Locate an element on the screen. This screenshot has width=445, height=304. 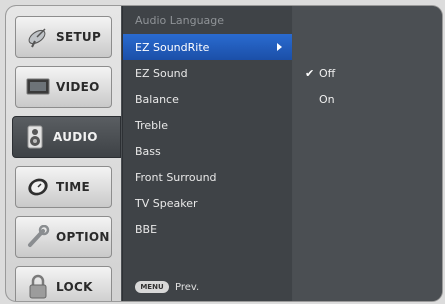
tab-option: OPTION is located at coordinates (63, 237).